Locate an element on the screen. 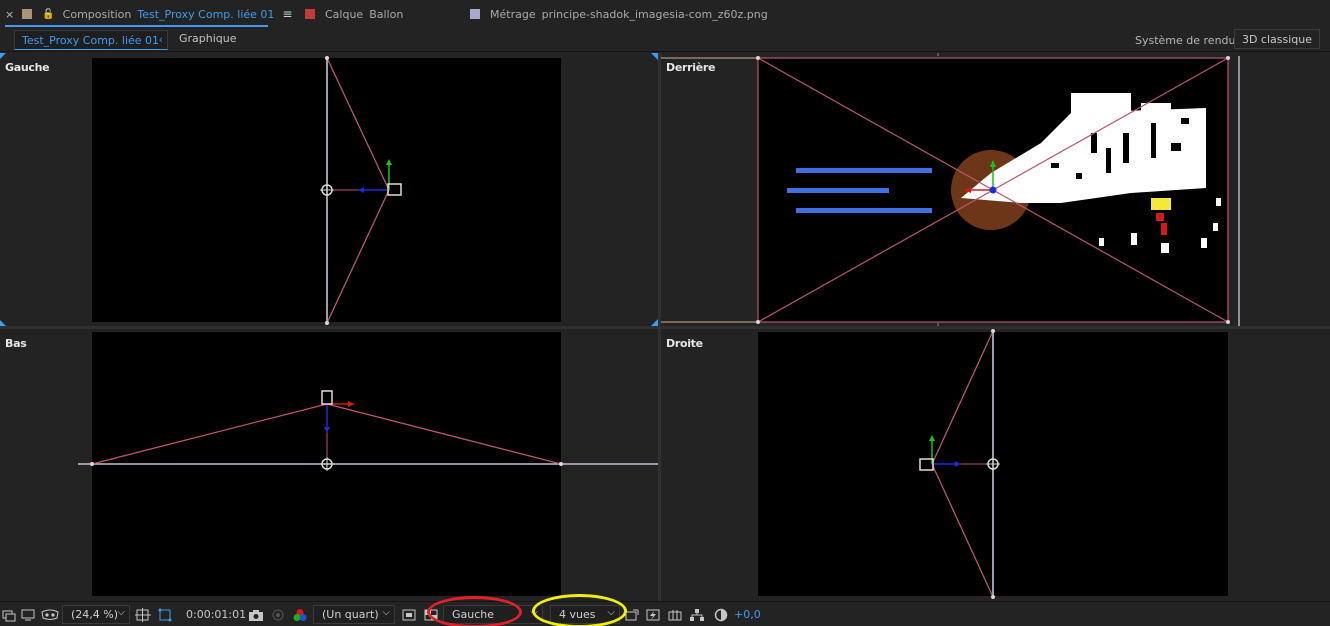 This screenshot has width=1330, height=626. breadcrumb-label: Test_Proxy Comp. liée 01 is located at coordinates (91, 40).